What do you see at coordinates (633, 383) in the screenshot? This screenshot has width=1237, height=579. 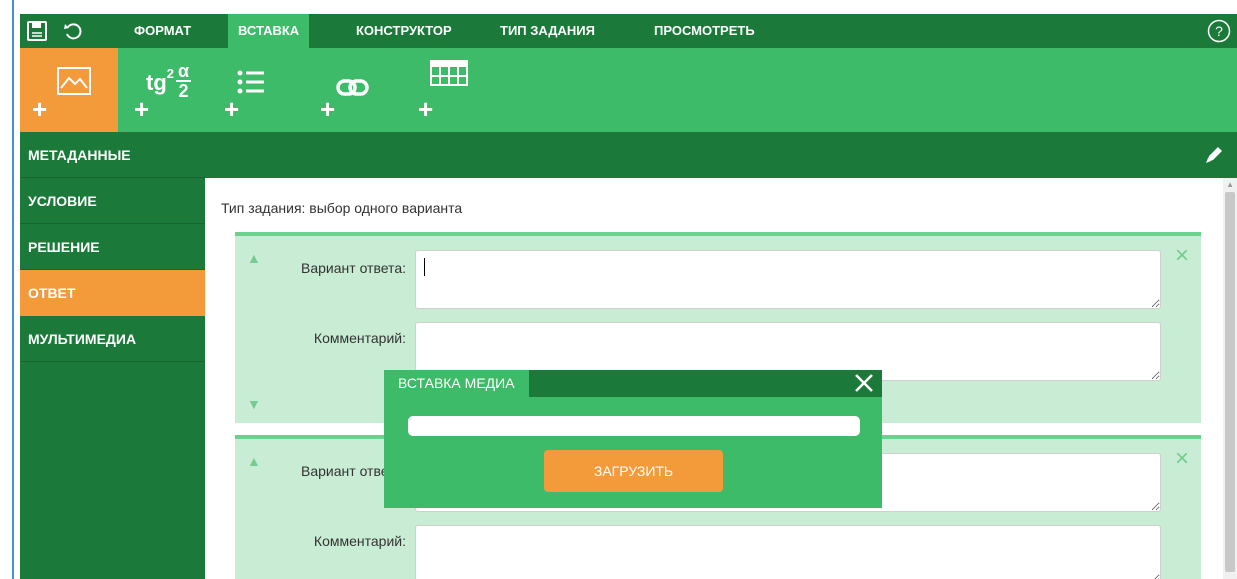 I see `dialog-titlebar: ВСТАВКА МЕДИА` at bounding box center [633, 383].